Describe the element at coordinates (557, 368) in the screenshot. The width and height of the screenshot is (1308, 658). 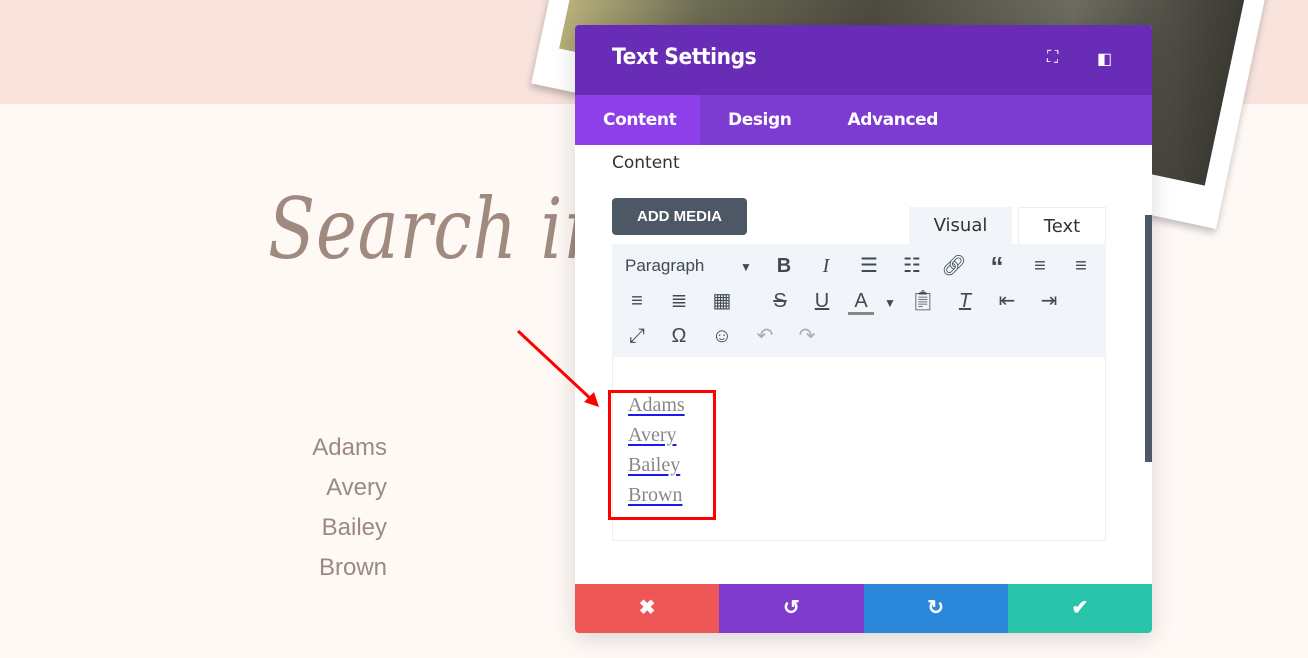
I see `annotation-arrow` at that location.